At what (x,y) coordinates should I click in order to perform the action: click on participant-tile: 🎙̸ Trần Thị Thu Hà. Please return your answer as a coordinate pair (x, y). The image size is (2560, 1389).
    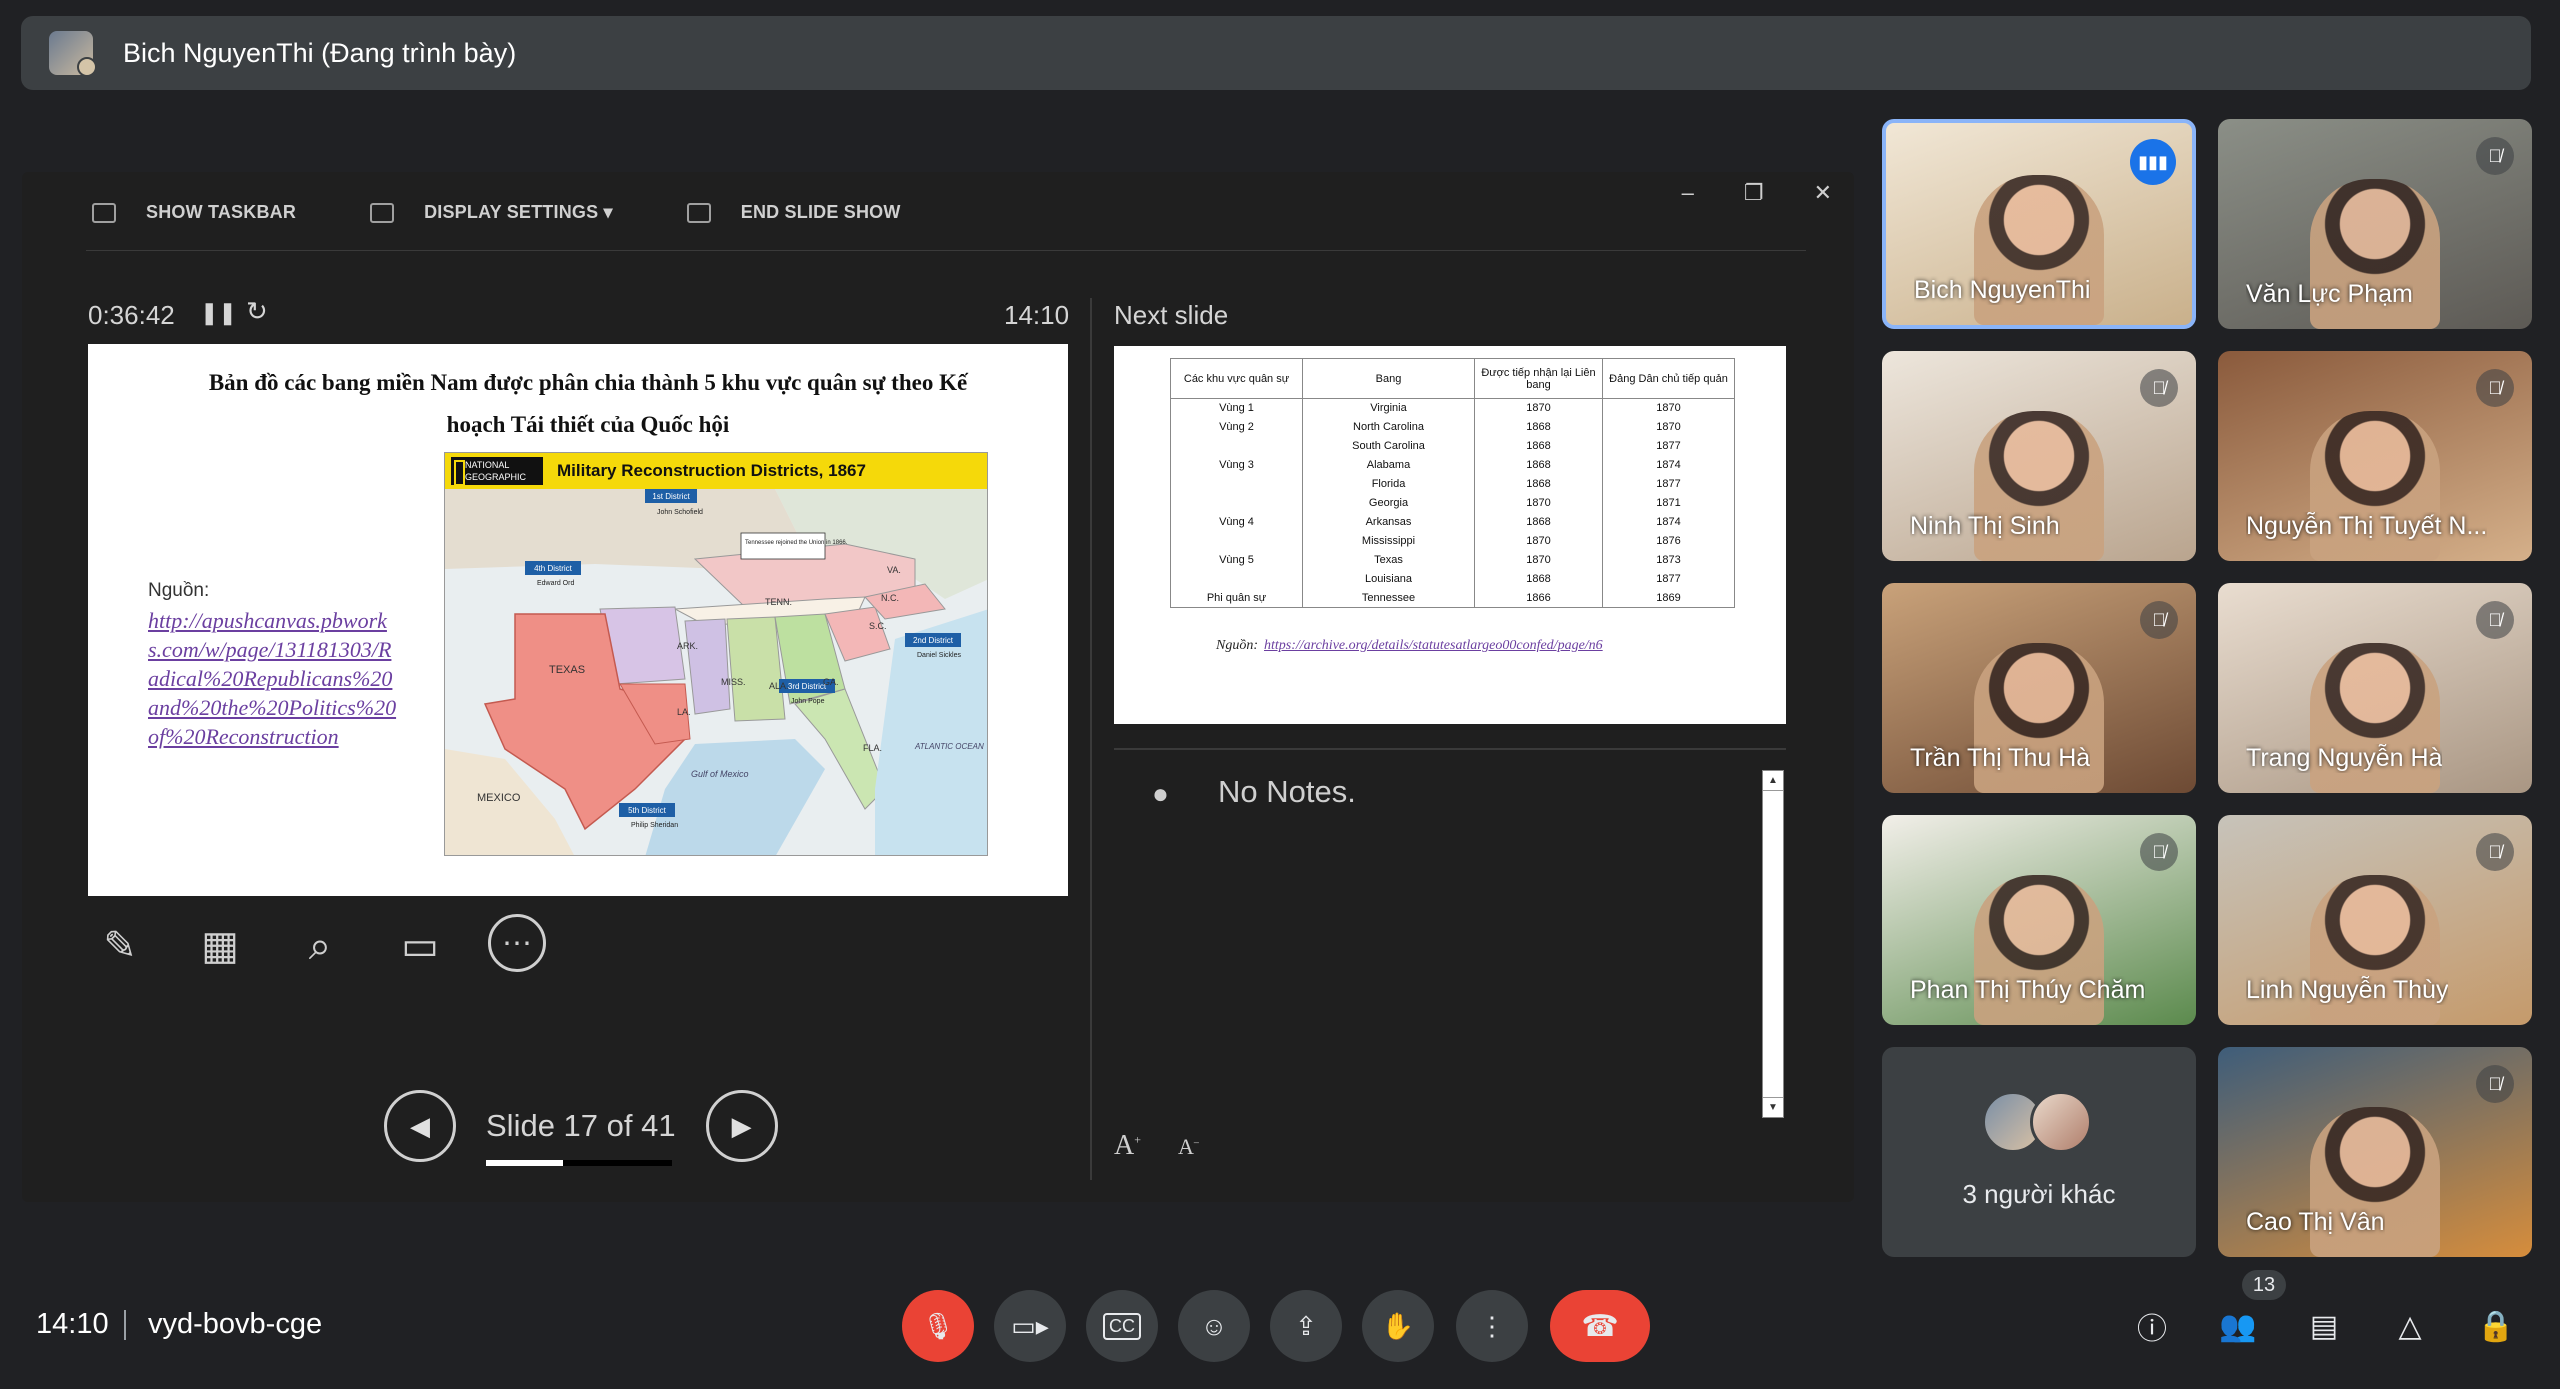
    Looking at the image, I should click on (2039, 688).